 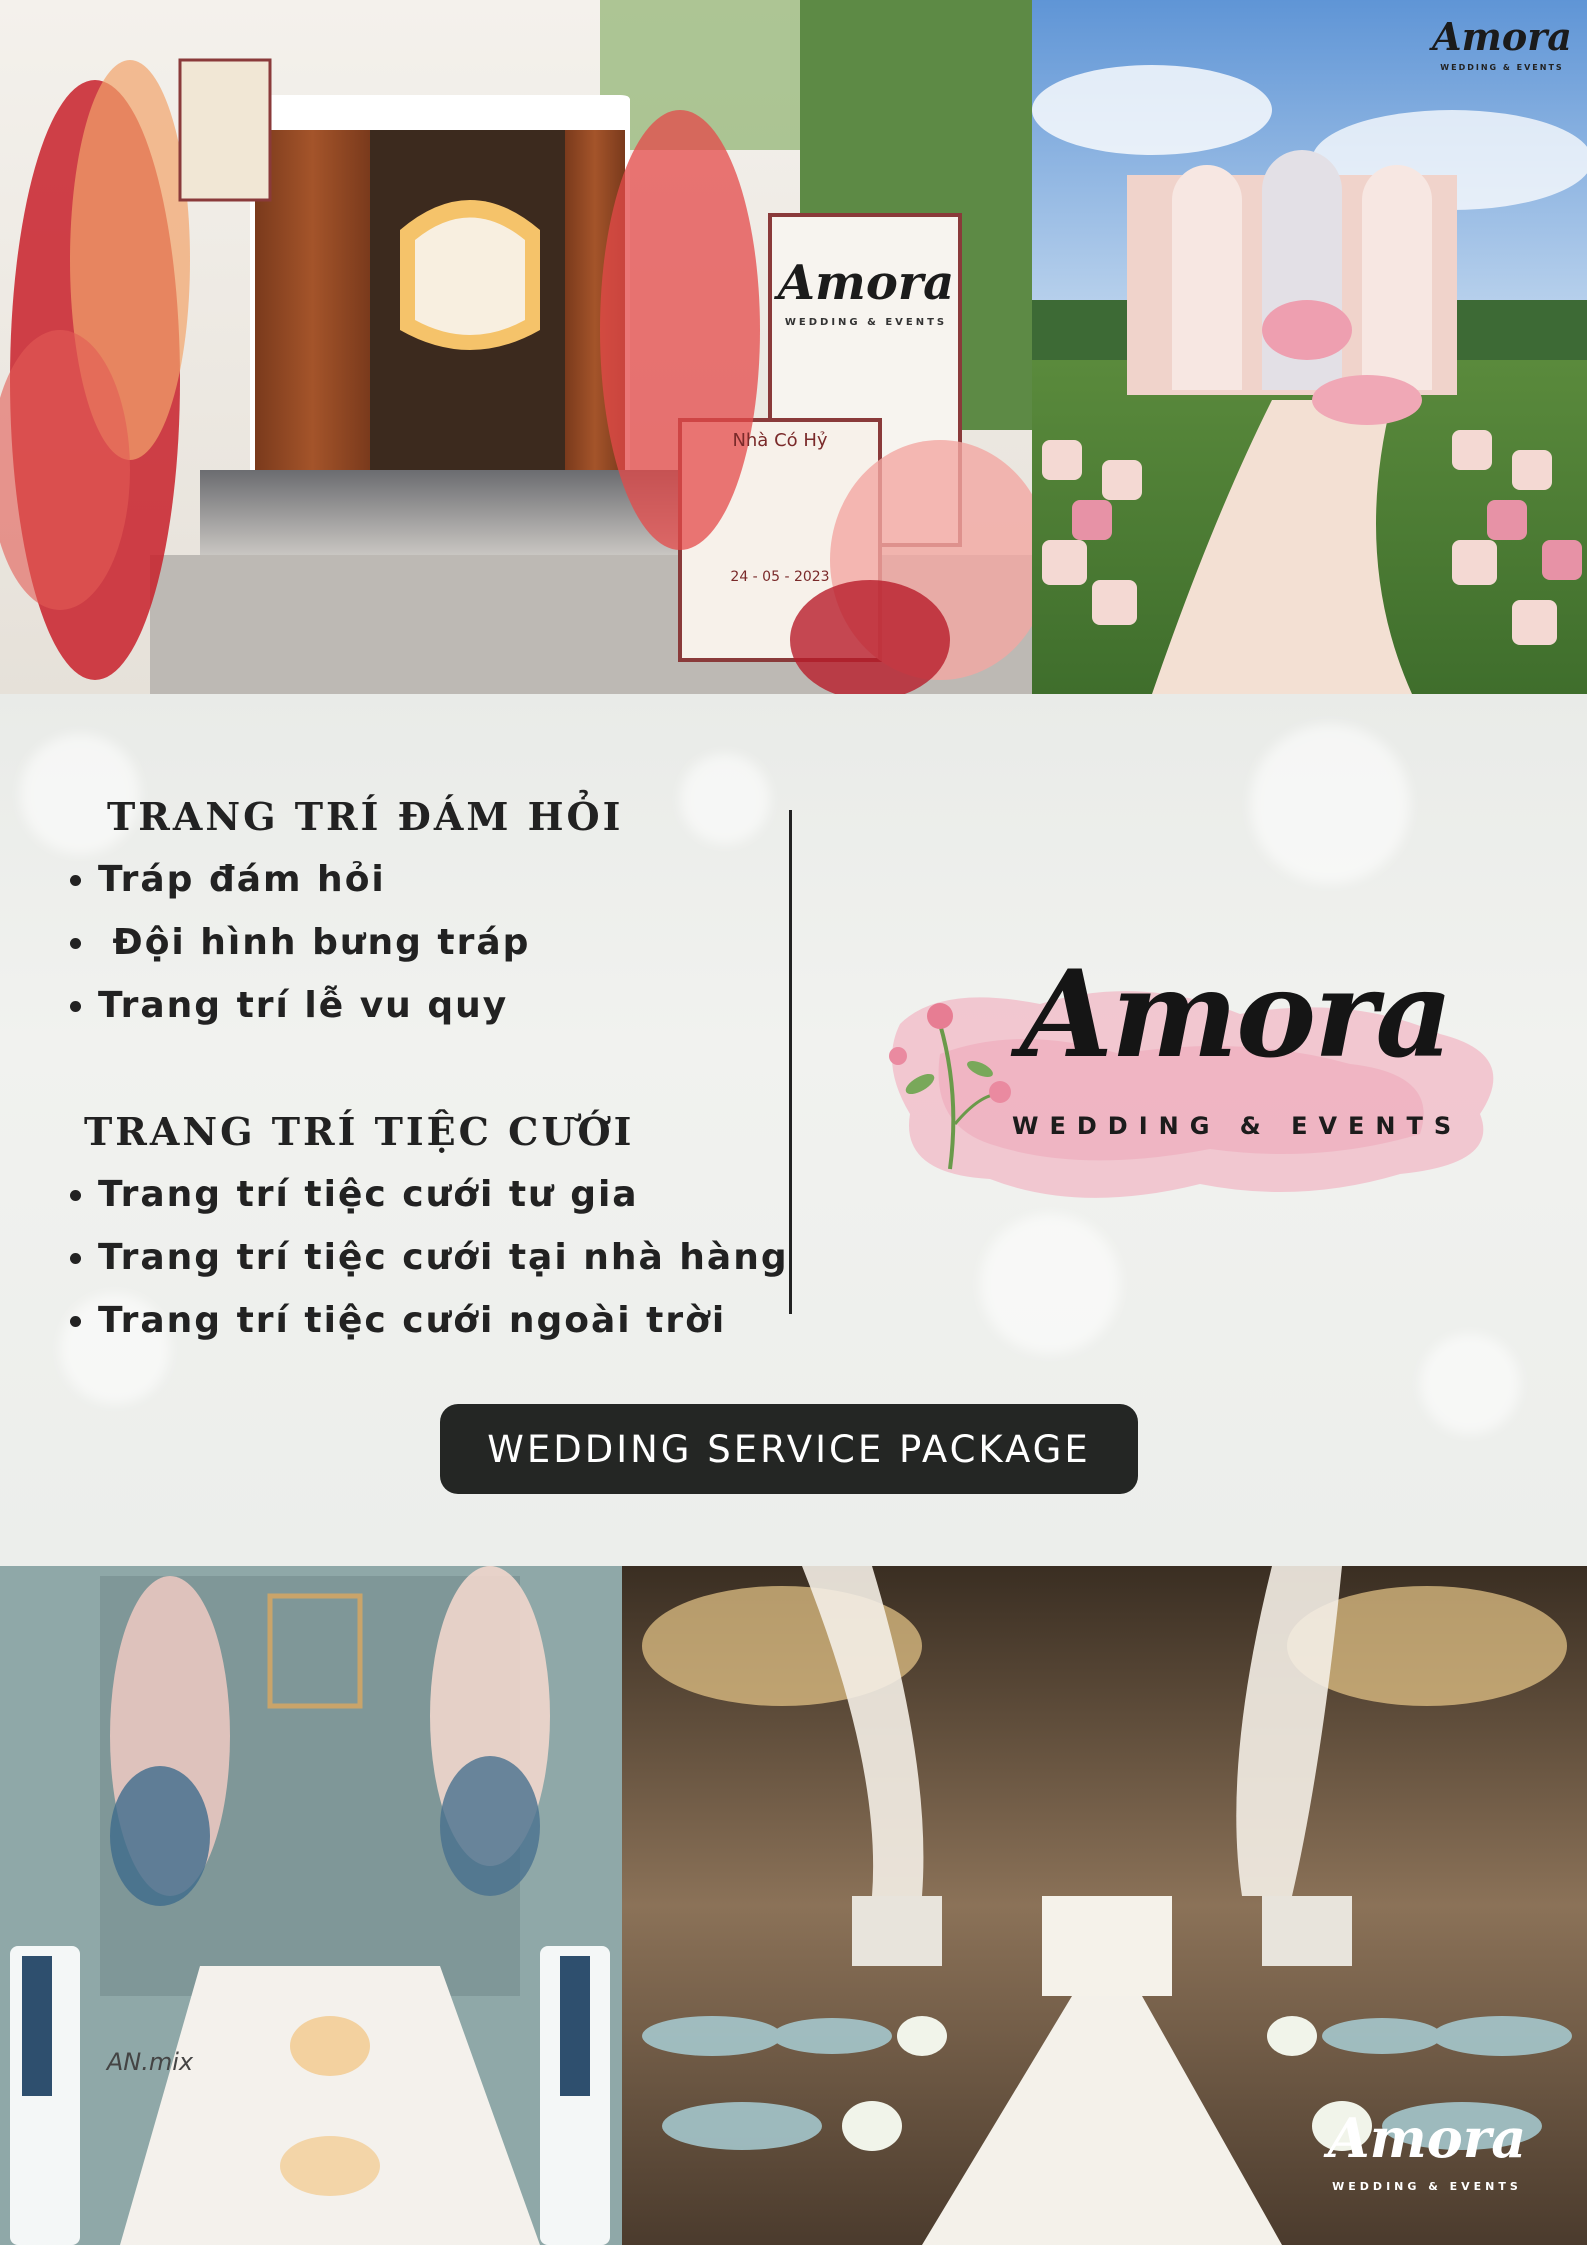 I want to click on list-item: Đội hình bưng tráp, so click(x=298, y=942).